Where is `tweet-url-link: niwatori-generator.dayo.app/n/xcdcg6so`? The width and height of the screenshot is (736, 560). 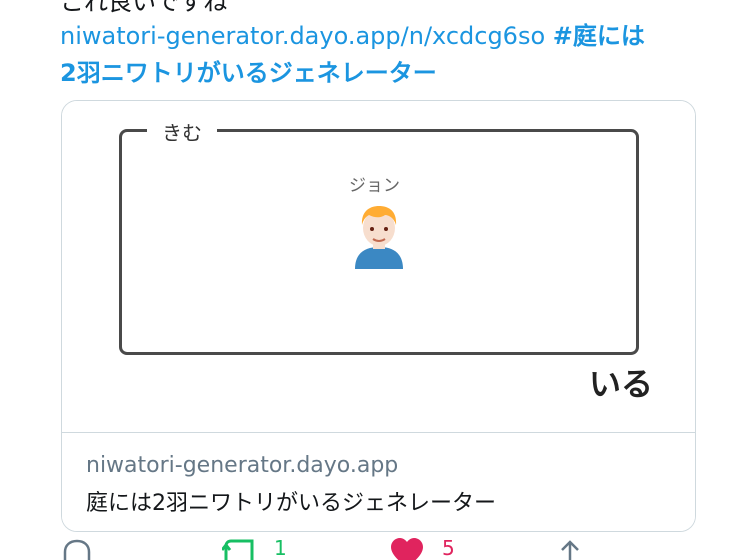 tweet-url-link: niwatori-generator.dayo.app/n/xcdcg6so is located at coordinates (302, 36).